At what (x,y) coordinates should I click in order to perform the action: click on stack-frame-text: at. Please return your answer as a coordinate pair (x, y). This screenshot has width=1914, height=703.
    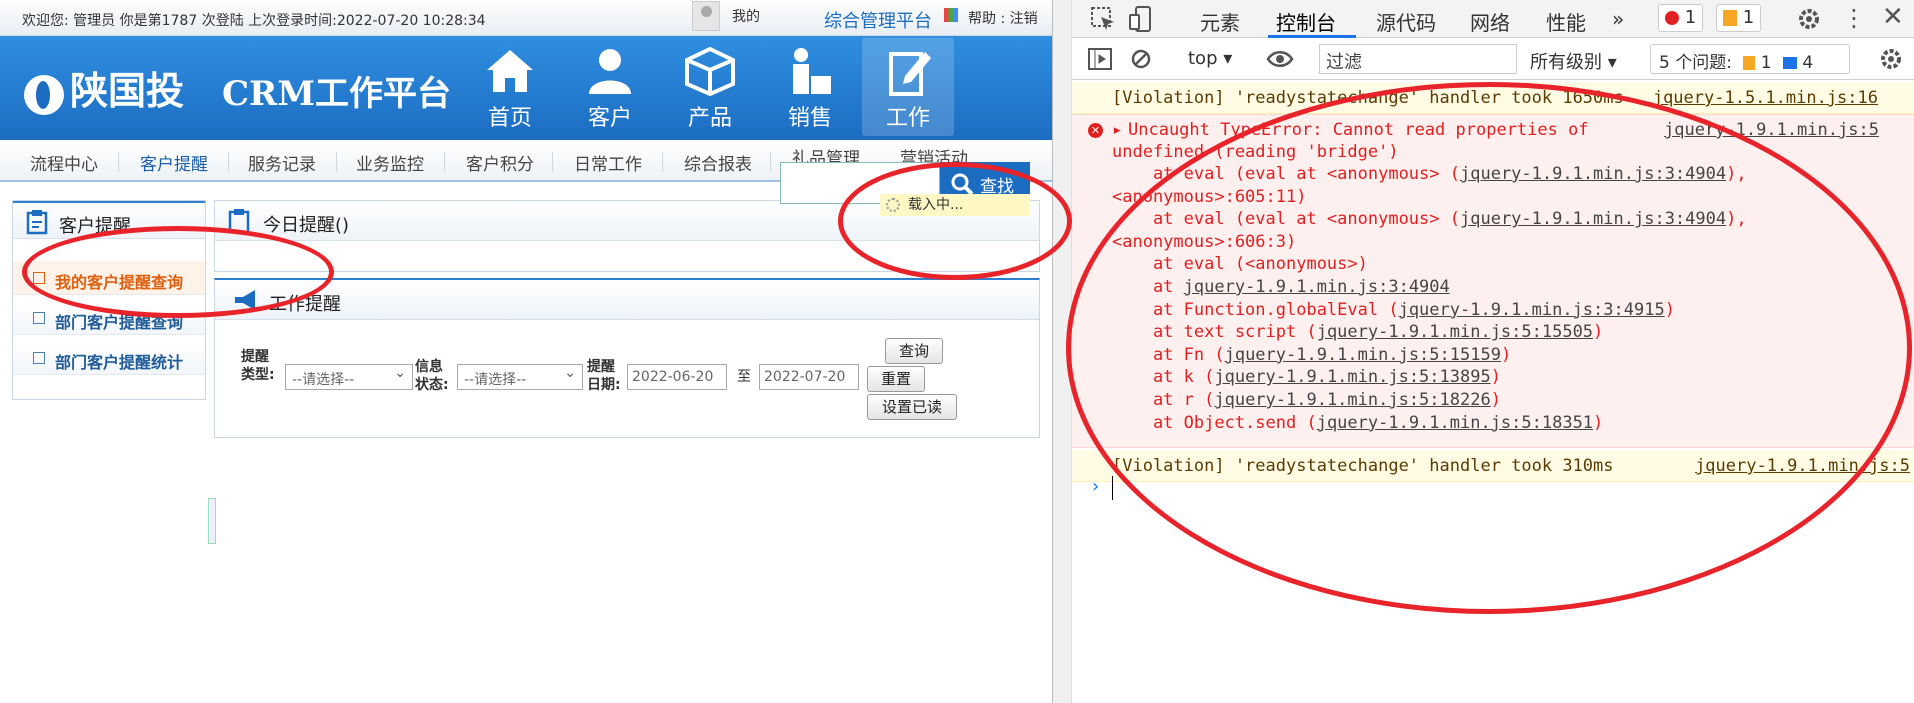
    Looking at the image, I should click on (1148, 287).